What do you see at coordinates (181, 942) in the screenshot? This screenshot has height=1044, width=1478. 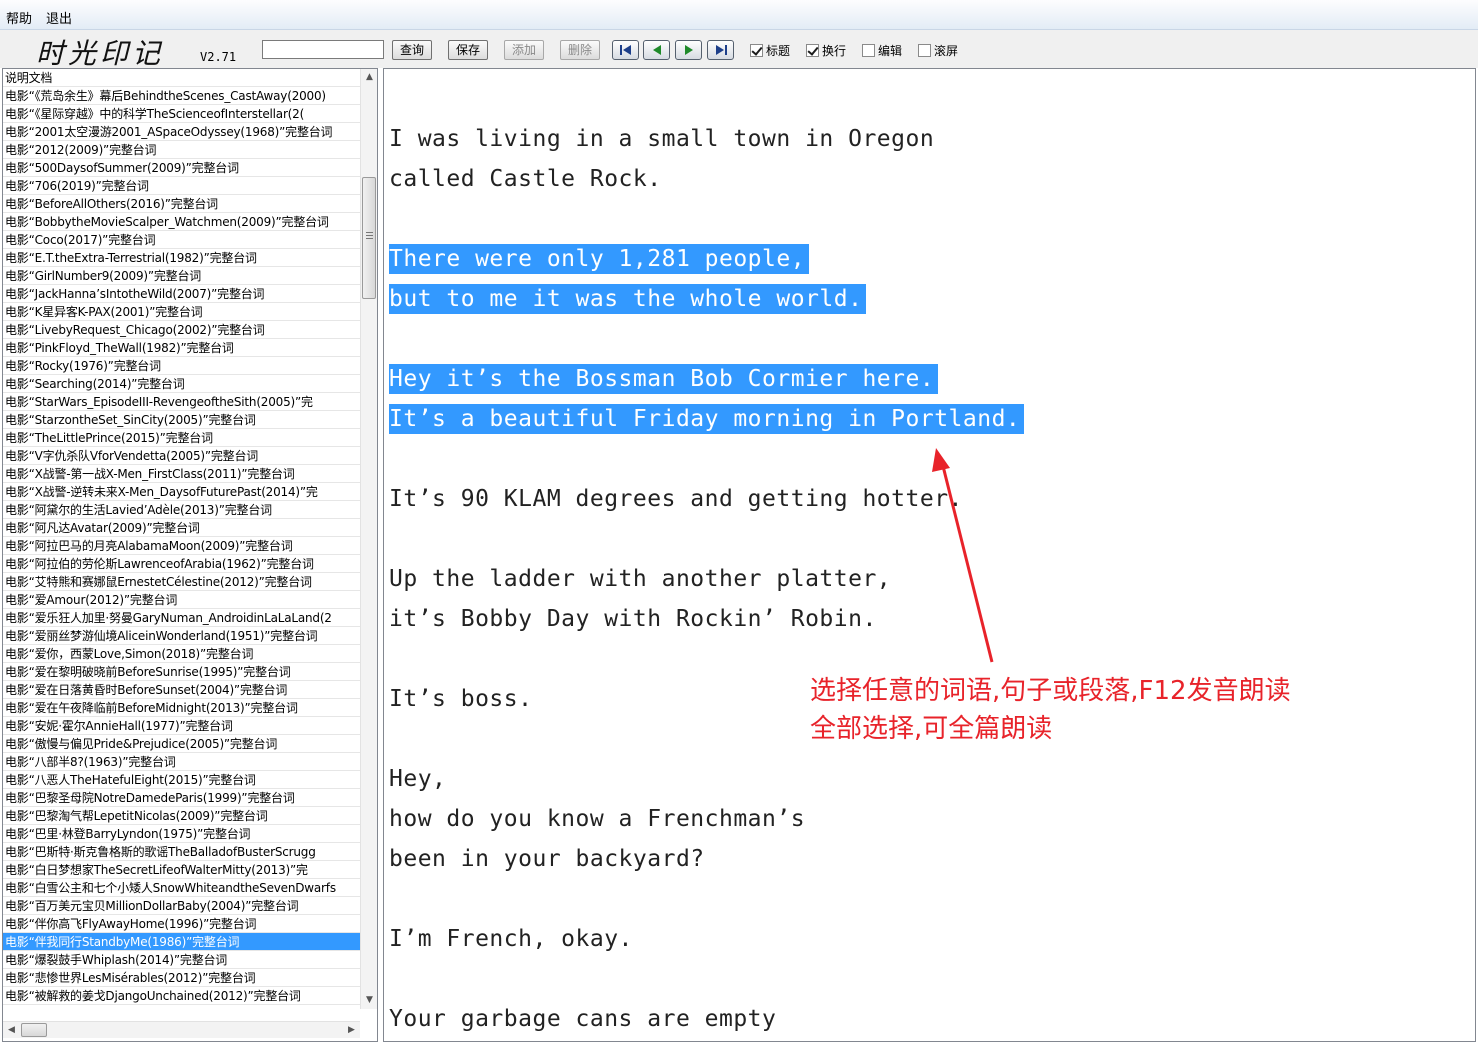 I see `list-item: 电影“伴我同行StandbyMe(1986)”完整台词` at bounding box center [181, 942].